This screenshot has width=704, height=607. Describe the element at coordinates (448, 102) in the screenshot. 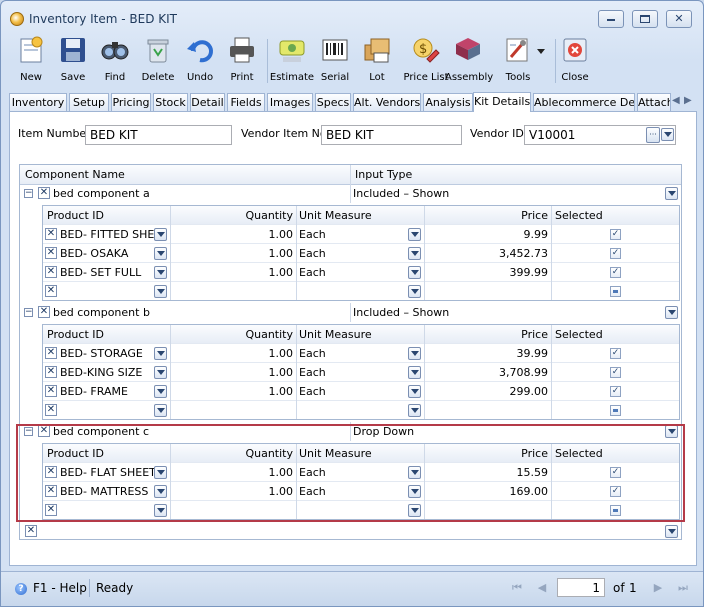

I see `tab-analysis: Analysis` at that location.